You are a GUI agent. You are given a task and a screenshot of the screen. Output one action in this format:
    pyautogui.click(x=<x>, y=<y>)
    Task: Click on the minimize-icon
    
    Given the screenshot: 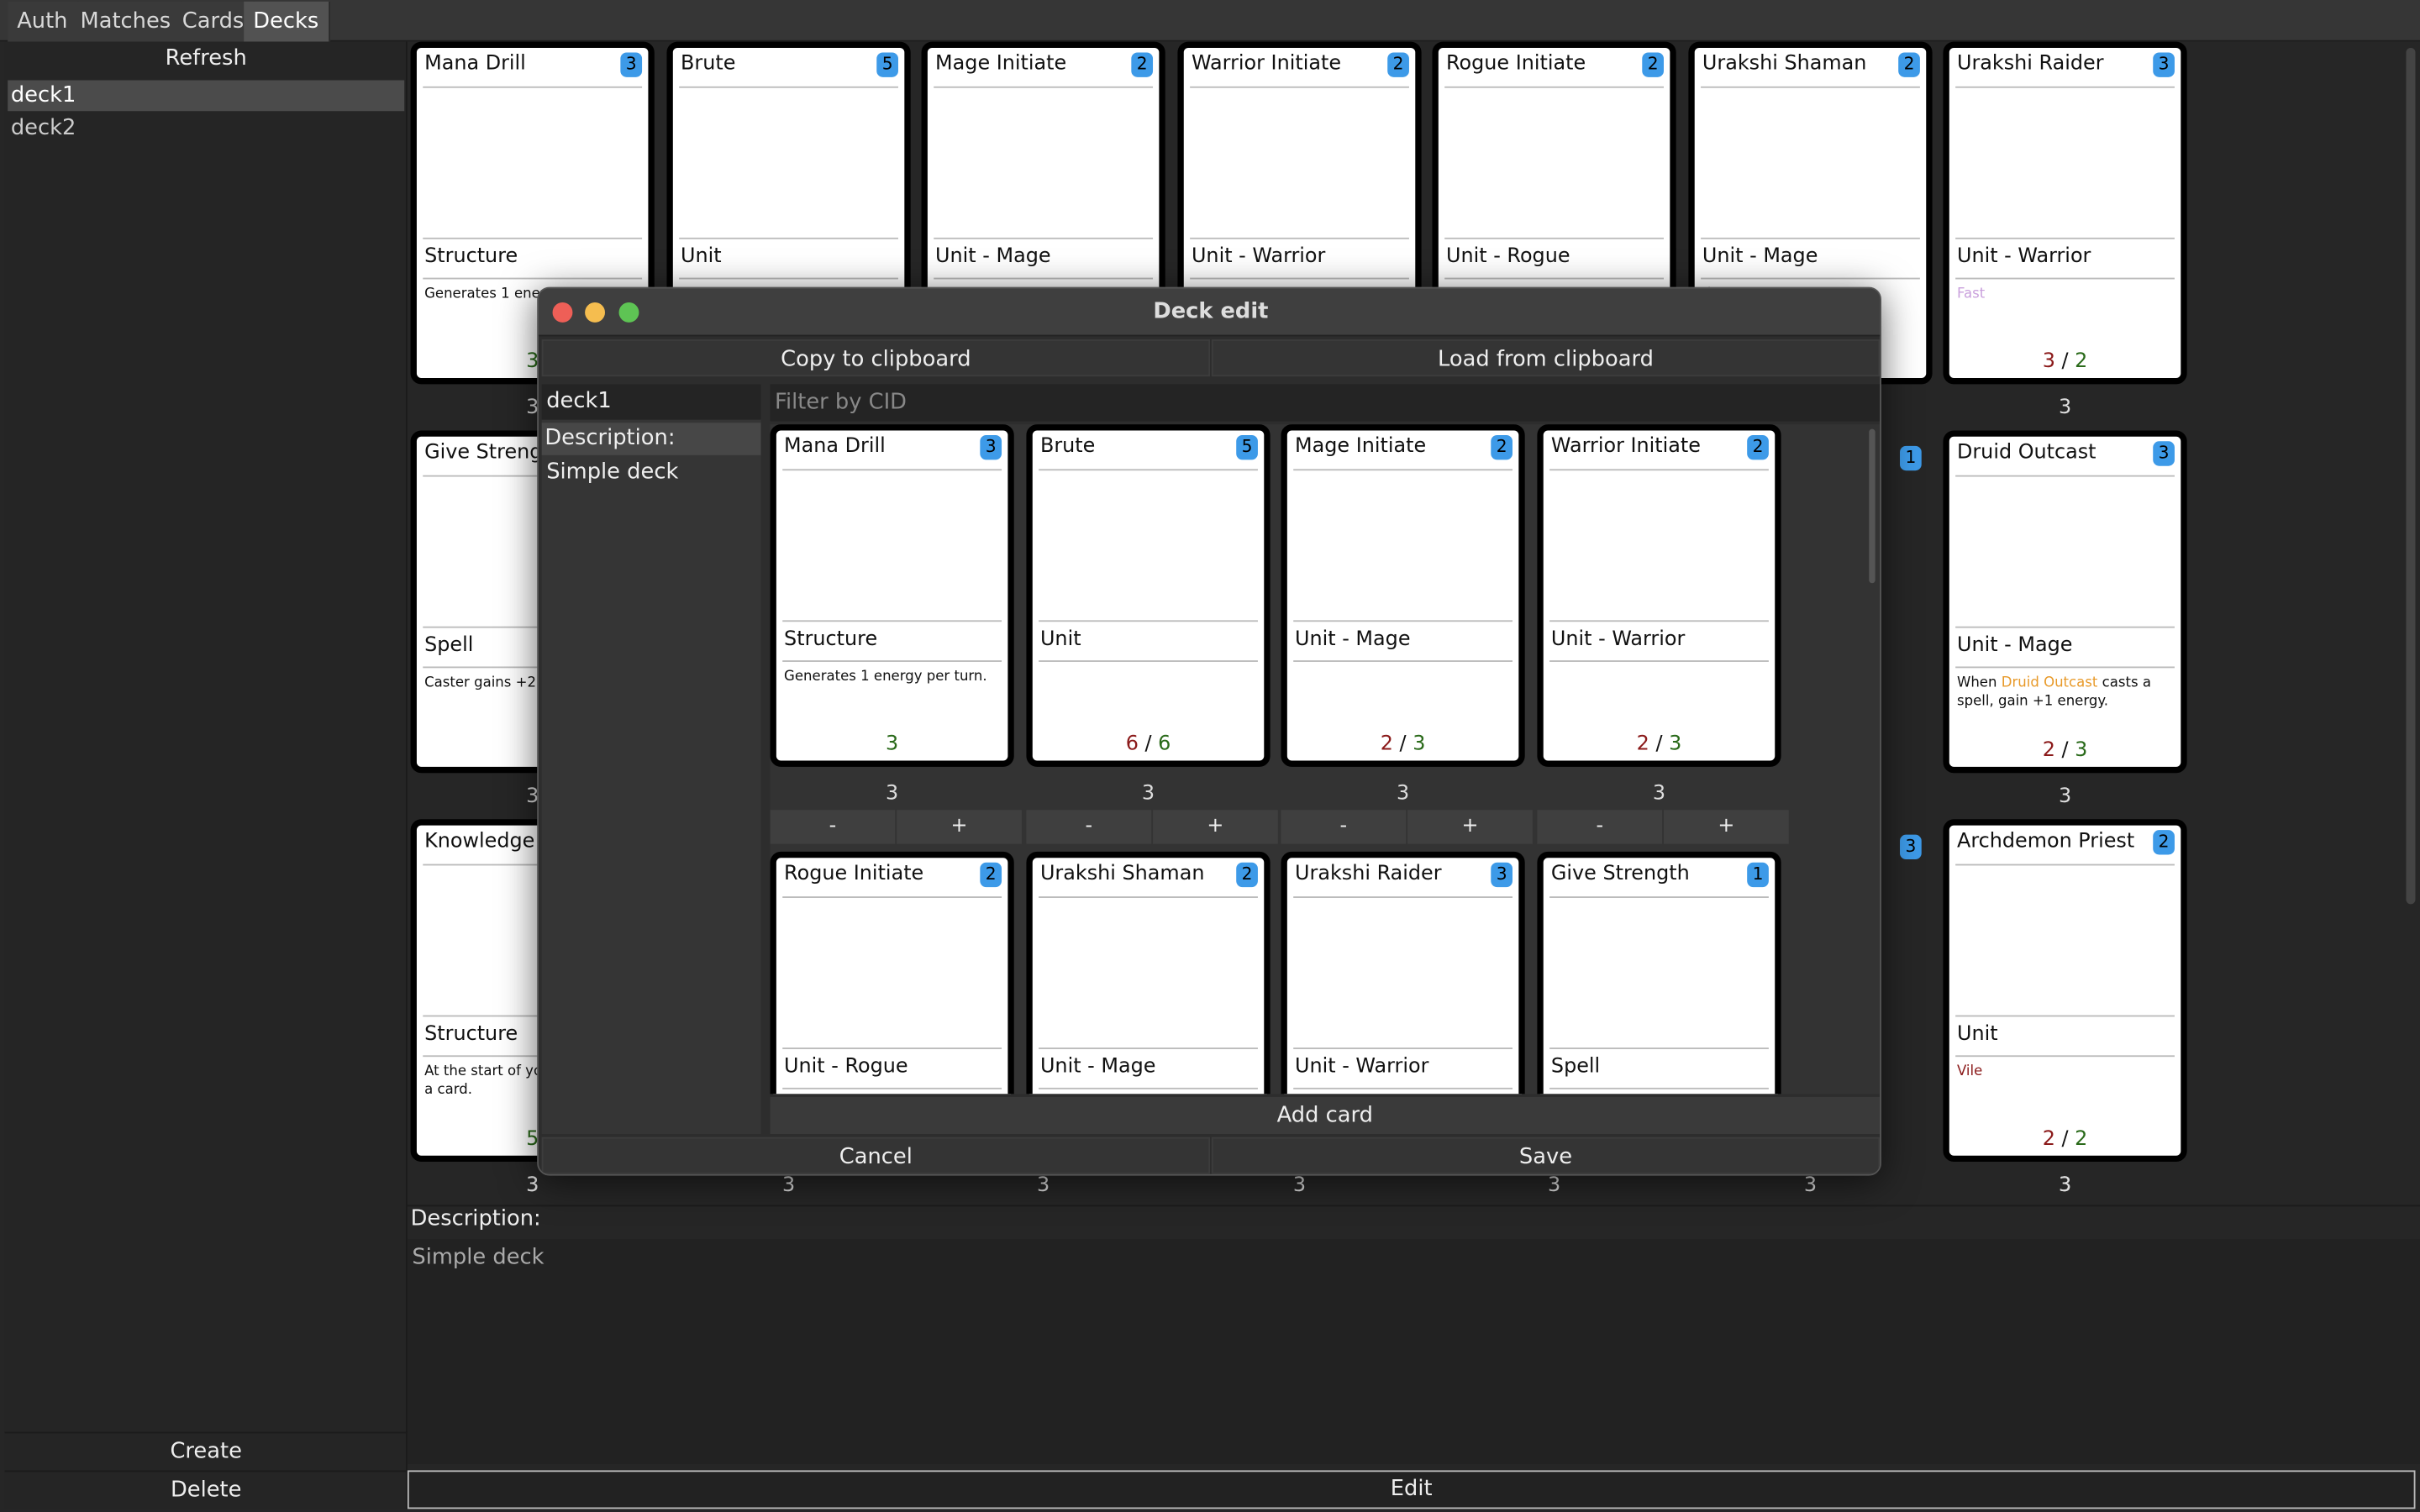 What is the action you would take?
    pyautogui.click(x=595, y=312)
    